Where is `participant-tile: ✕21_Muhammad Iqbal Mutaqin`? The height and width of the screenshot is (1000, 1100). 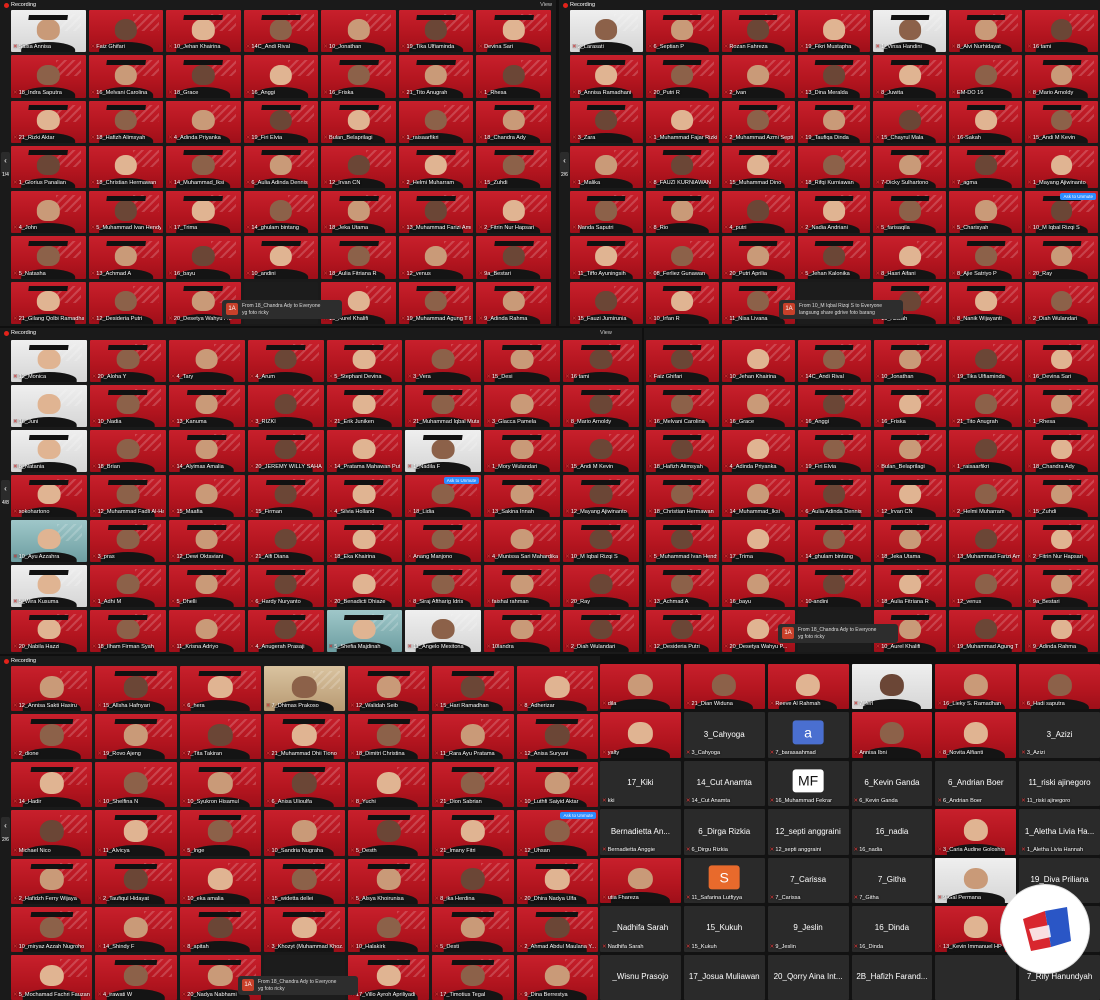 participant-tile: ✕21_Muhammad Iqbal Mutaqin is located at coordinates (443, 406).